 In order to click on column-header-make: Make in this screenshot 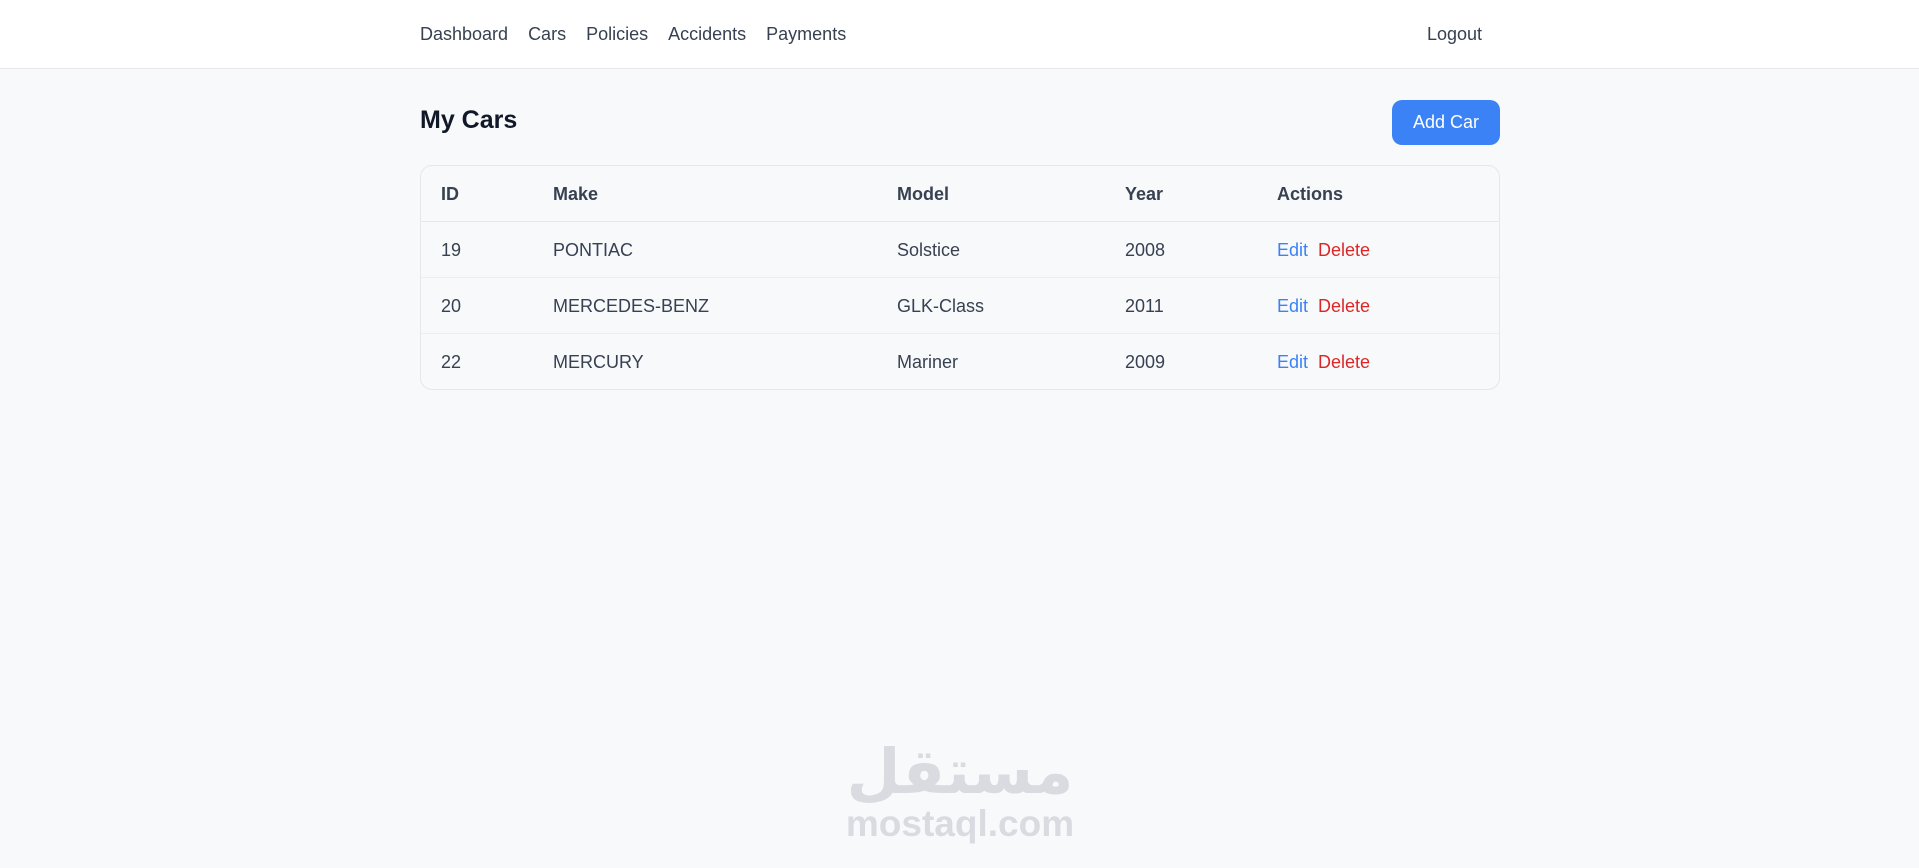, I will do `click(576, 193)`.